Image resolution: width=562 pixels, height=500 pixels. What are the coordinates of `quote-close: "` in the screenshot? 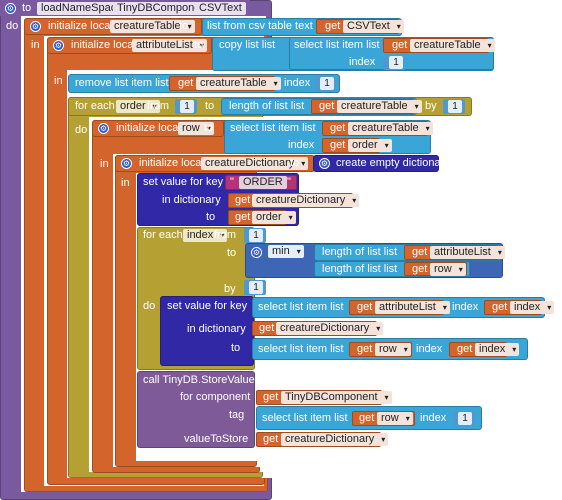 It's located at (289, 182).